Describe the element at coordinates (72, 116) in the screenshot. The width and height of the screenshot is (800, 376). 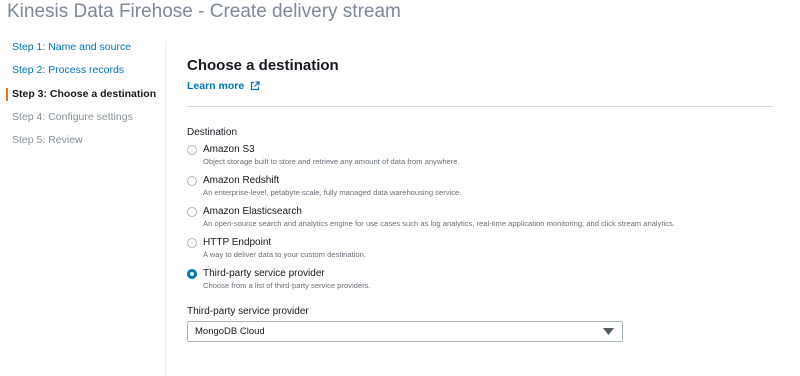
I see `step-configure-settings: Step 4: Configure settings` at that location.